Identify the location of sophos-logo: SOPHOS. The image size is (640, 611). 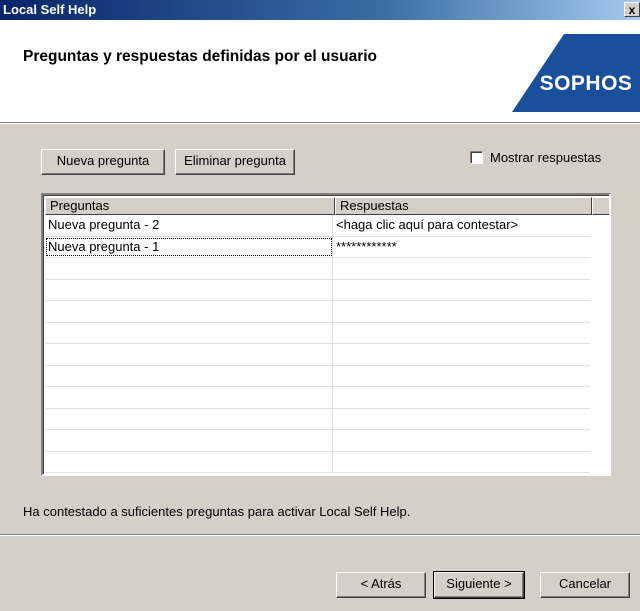
(576, 73).